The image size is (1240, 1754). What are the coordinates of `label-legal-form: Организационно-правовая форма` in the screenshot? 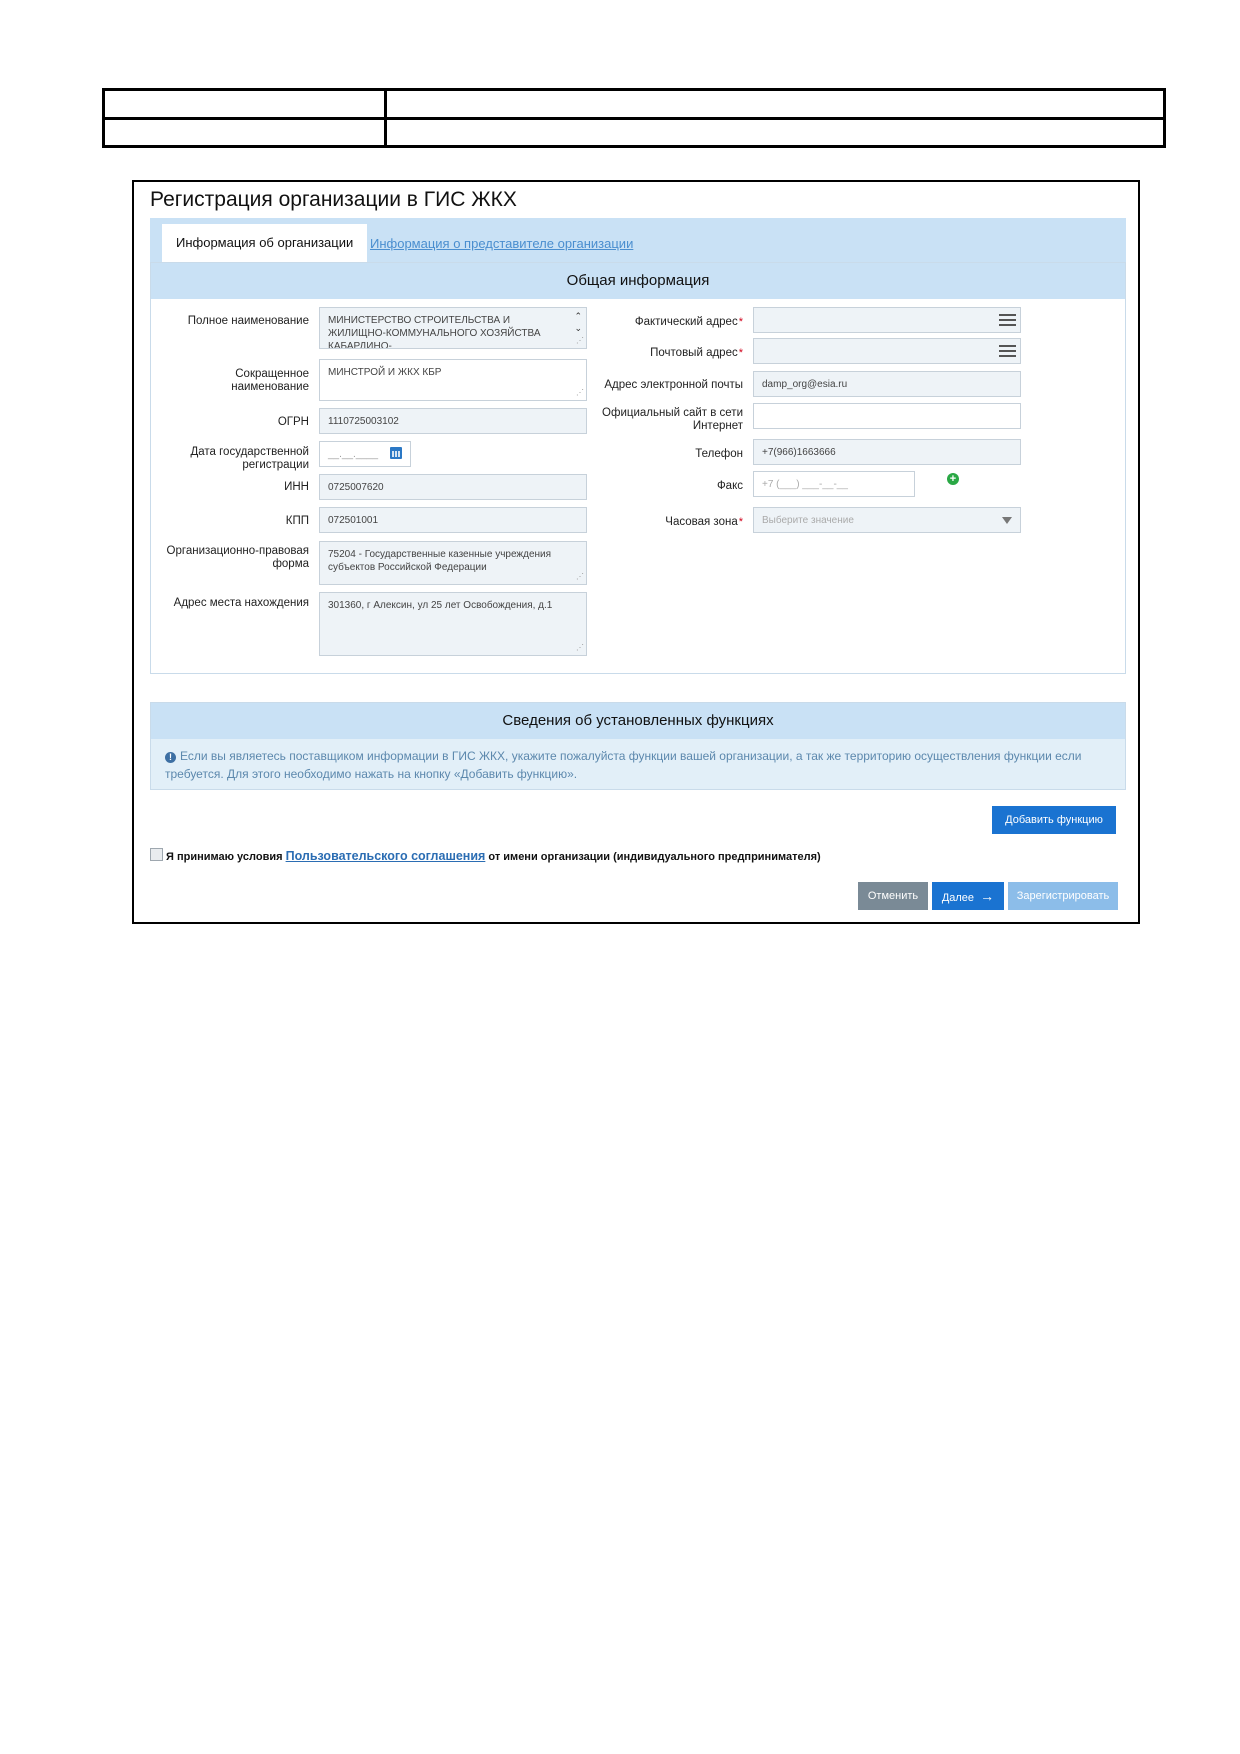 It's located at (237, 557).